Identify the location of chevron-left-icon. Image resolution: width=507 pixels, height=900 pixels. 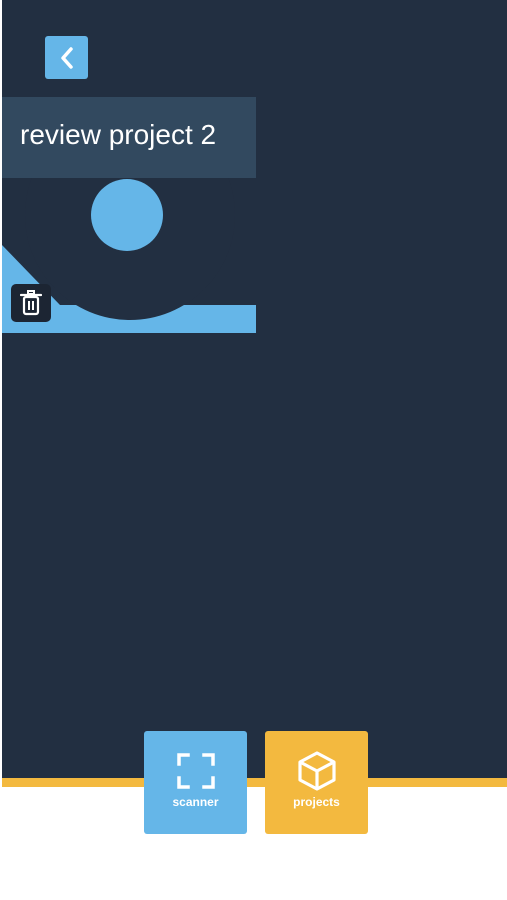
(66, 57).